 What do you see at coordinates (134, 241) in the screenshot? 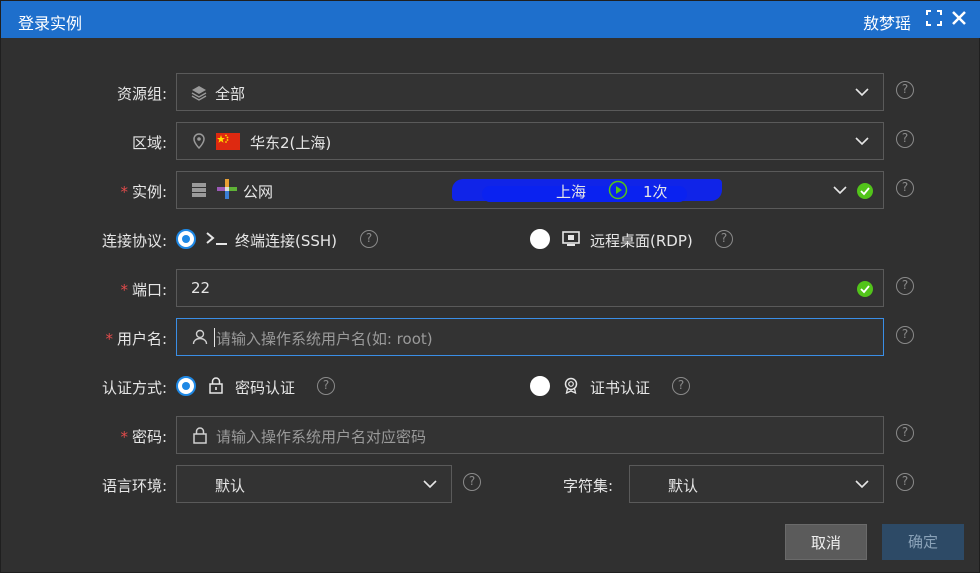
I see `protocol-label: 连接协议:` at bounding box center [134, 241].